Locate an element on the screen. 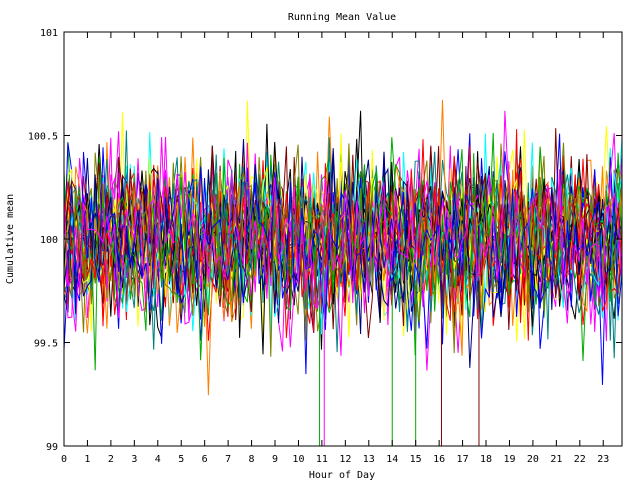 This screenshot has height=480, width=640. x-tick-label: 2 is located at coordinates (111, 459).